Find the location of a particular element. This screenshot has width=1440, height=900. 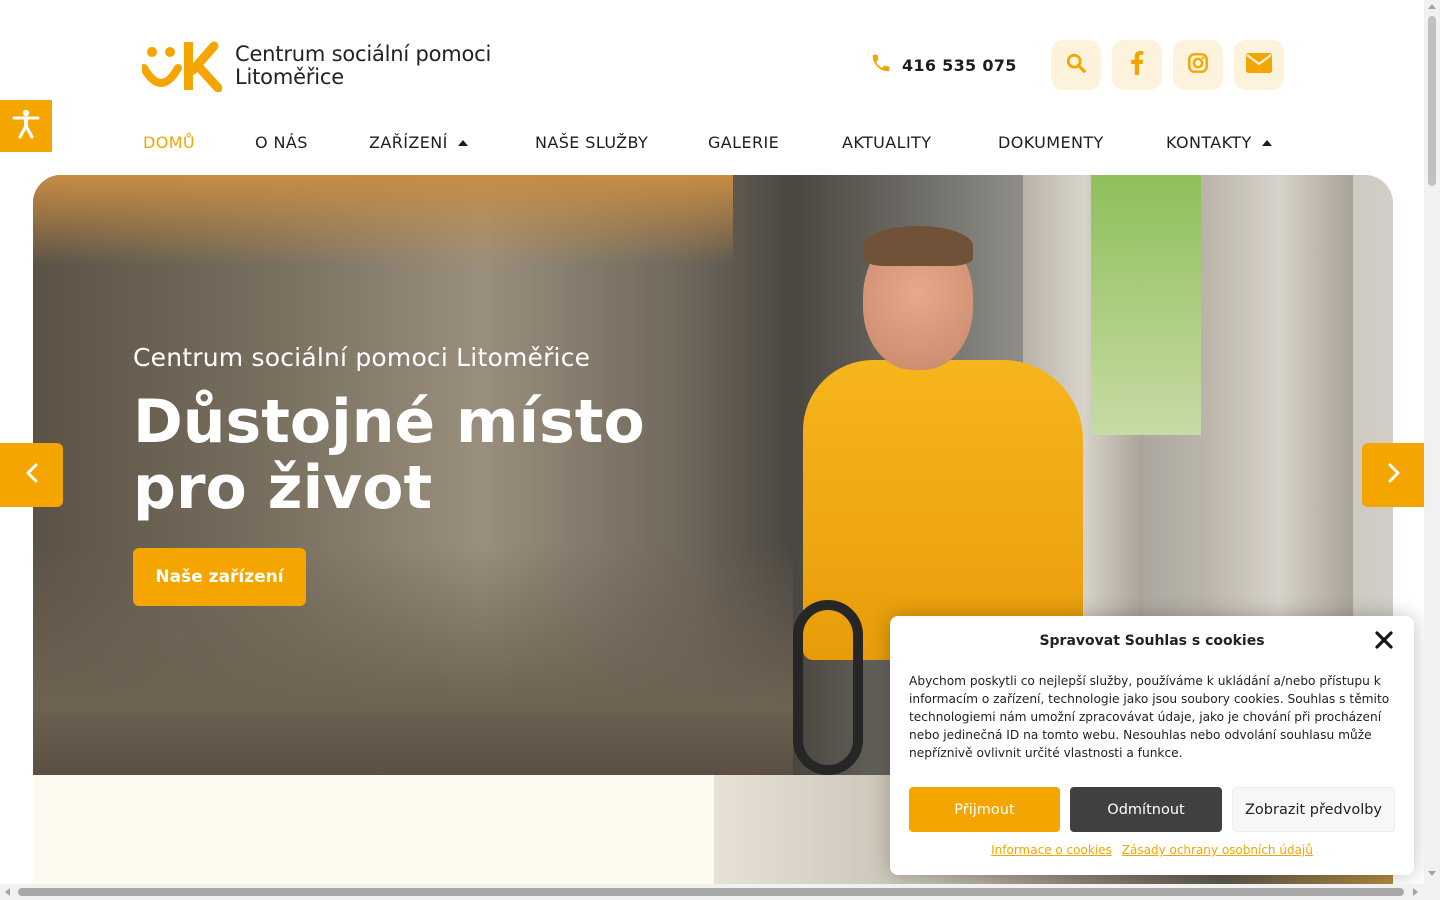

search-button is located at coordinates (1076, 65).